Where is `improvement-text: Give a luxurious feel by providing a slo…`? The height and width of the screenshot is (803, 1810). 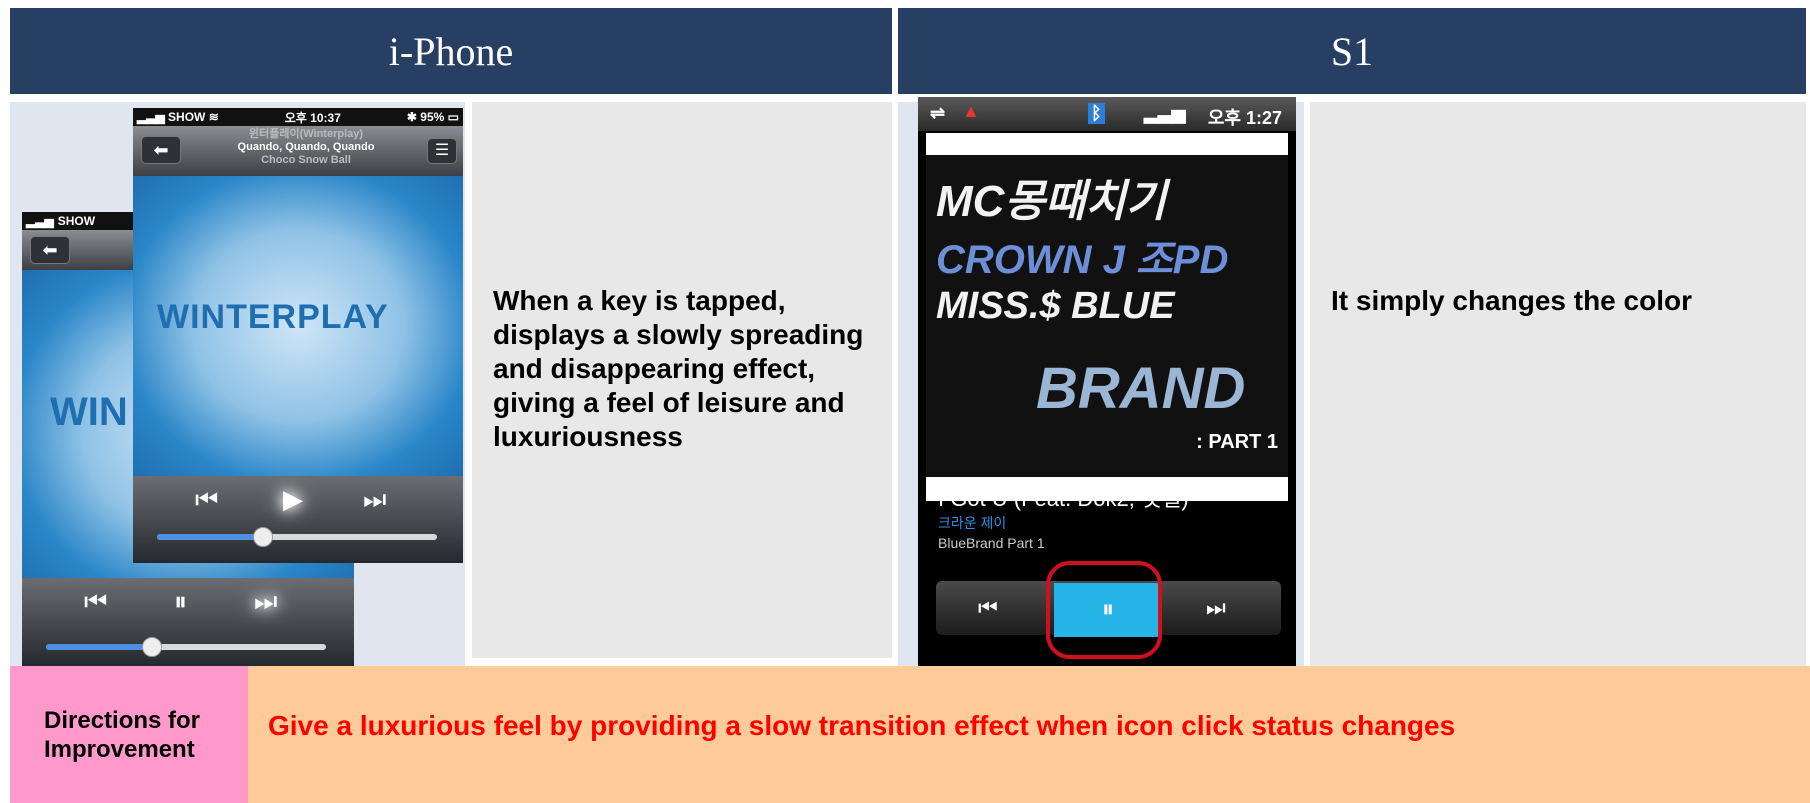 improvement-text: Give a luxurious feel by providing a slo… is located at coordinates (862, 725).